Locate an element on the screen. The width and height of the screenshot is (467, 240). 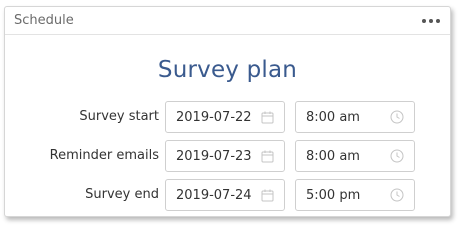
row-label: Survey start is located at coordinates (119, 116).